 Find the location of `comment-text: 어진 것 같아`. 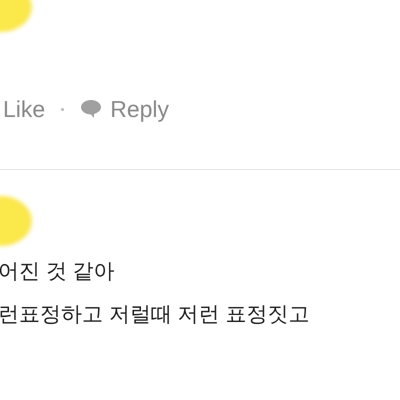

comment-text: 어진 것 같아 is located at coordinates (58, 271).